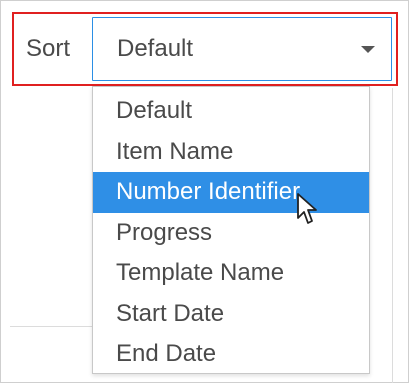 The image size is (409, 383). I want to click on sort-option-end-date: End Date, so click(231, 354).